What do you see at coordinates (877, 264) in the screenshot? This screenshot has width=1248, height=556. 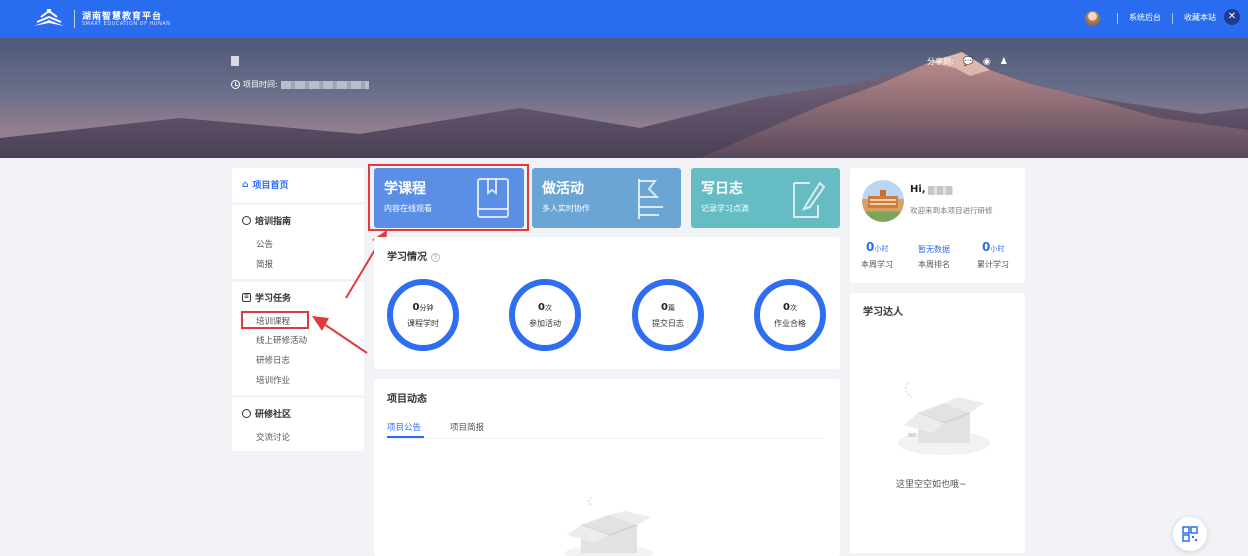 I see `weekly-study-label: 本周学习` at bounding box center [877, 264].